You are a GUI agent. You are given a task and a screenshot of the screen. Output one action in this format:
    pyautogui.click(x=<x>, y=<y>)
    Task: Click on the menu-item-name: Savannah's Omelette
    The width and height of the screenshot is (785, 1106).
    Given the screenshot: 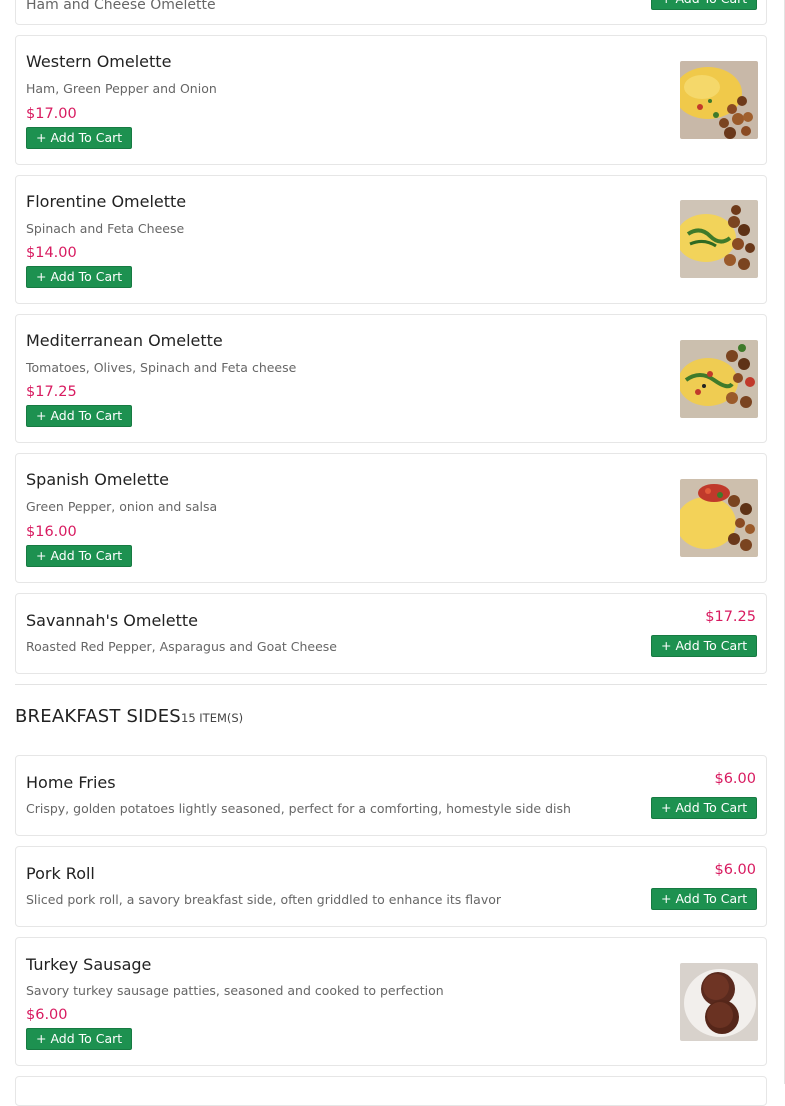 What is the action you would take?
    pyautogui.click(x=112, y=620)
    